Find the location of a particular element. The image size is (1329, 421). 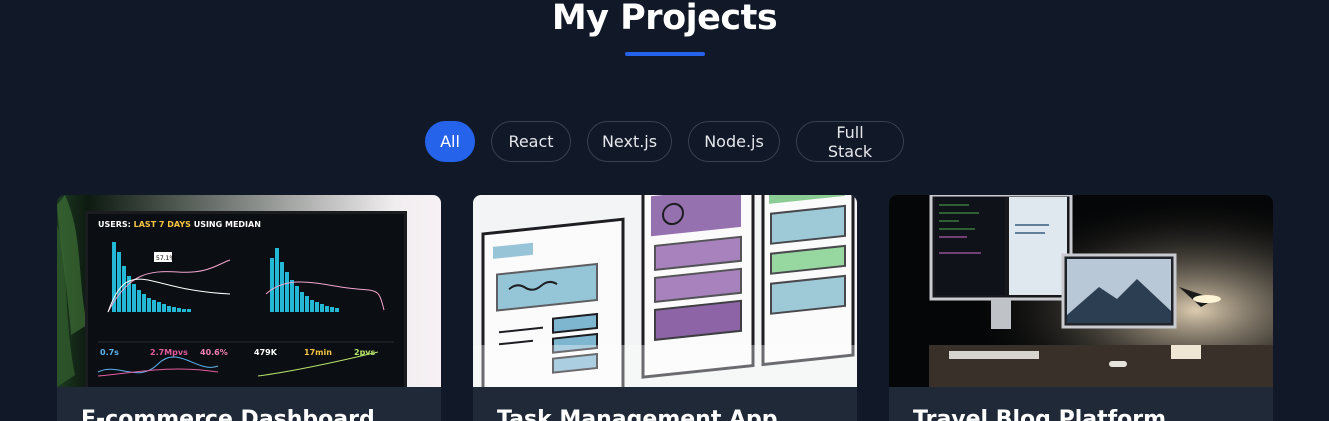

project-image-wireframe is located at coordinates (665, 291).